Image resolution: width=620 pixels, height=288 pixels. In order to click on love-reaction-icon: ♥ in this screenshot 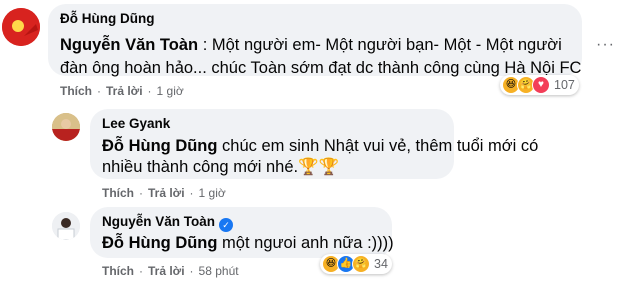, I will do `click(541, 85)`.